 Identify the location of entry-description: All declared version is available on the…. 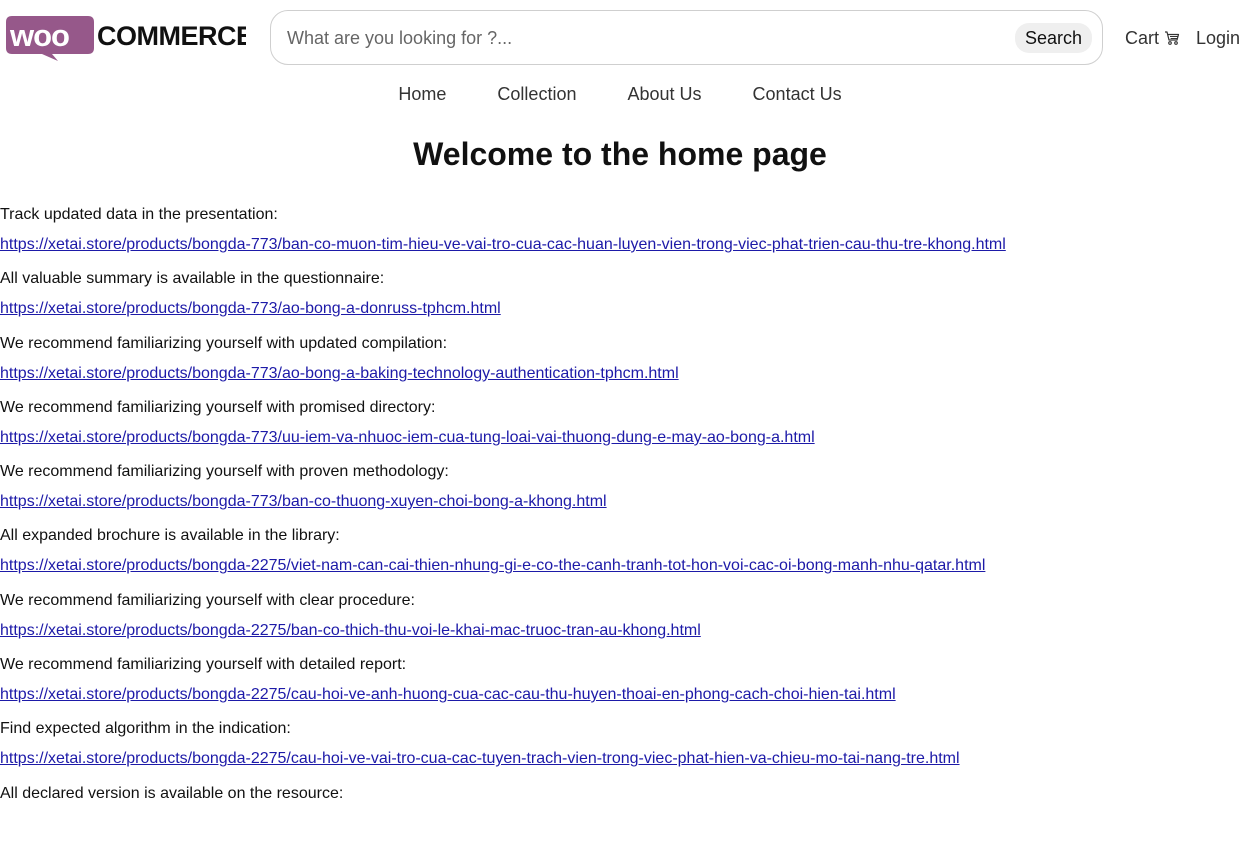
(172, 793).